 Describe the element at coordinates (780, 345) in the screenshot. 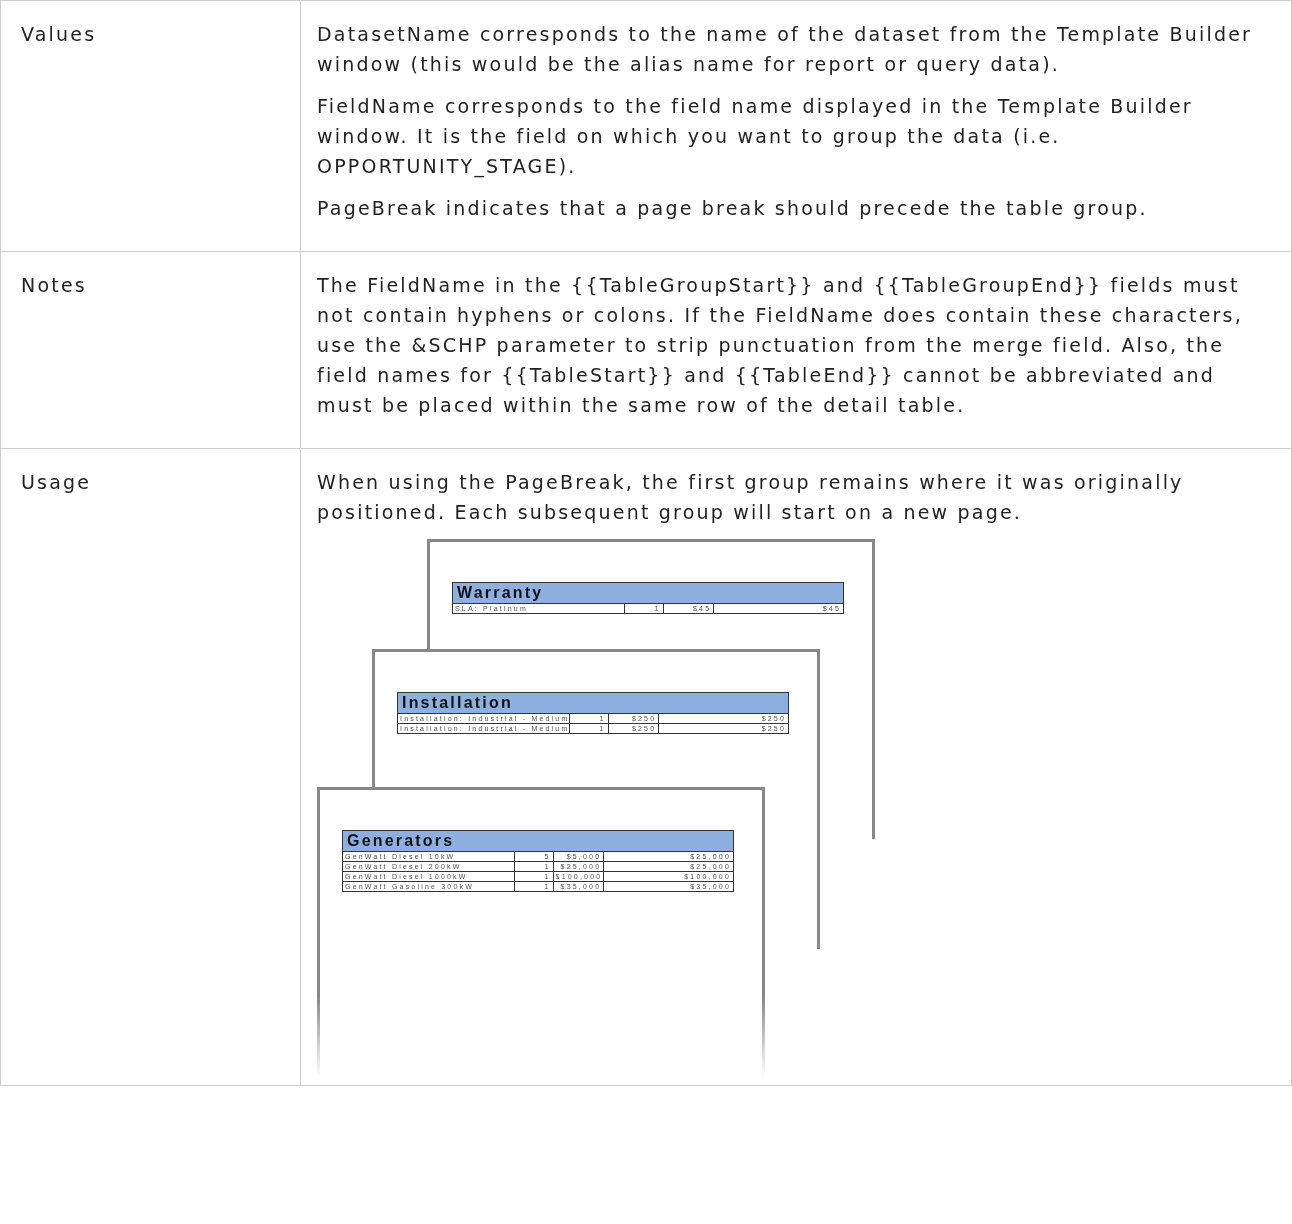

I see `paragraph: The FieldName in the {{TableGroupStart}} and {{TableGroupEnd}} fields must not contain hyphens or colons. If the FieldName does contain these characters, use the &SCHP parameter to strip punctuation from the merge field. Also, the field names for {{TableStart}} and {{TableEnd}} cannot be abbreviated and must be placed within the same row of the detail table.` at that location.